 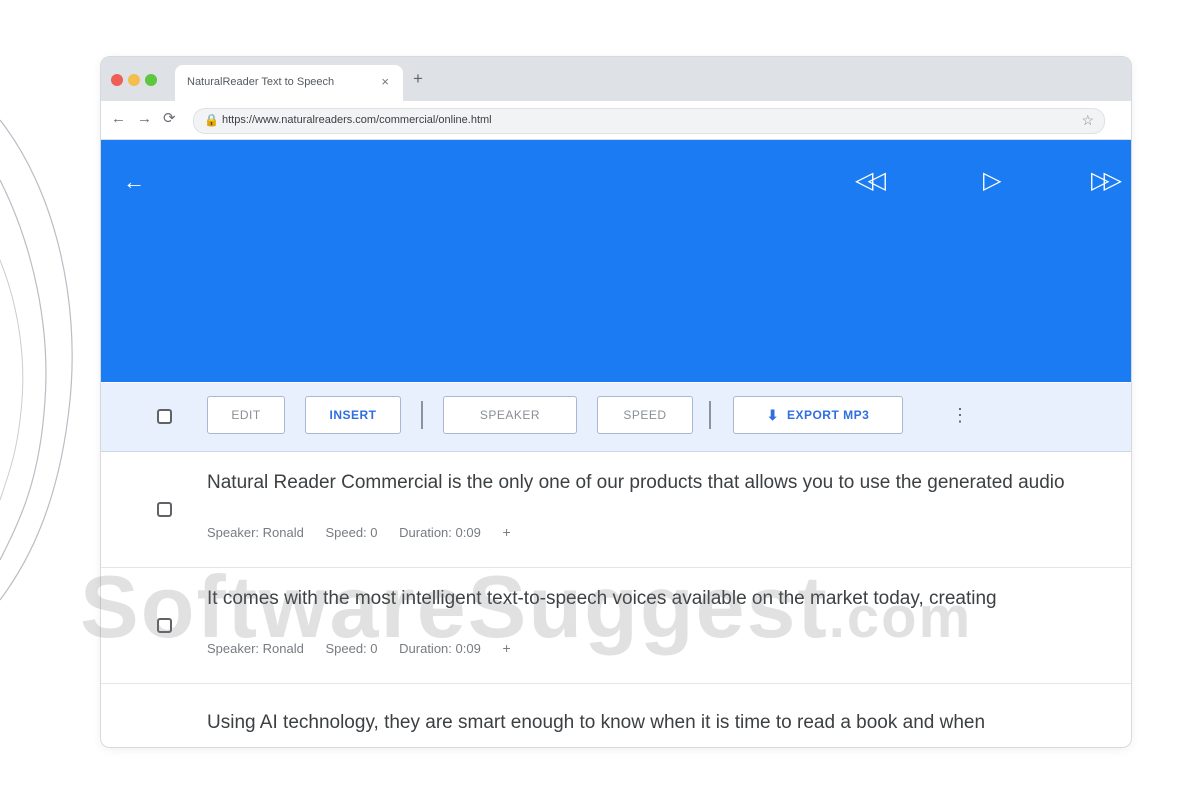 I want to click on close-window-button, so click(x=117, y=80).